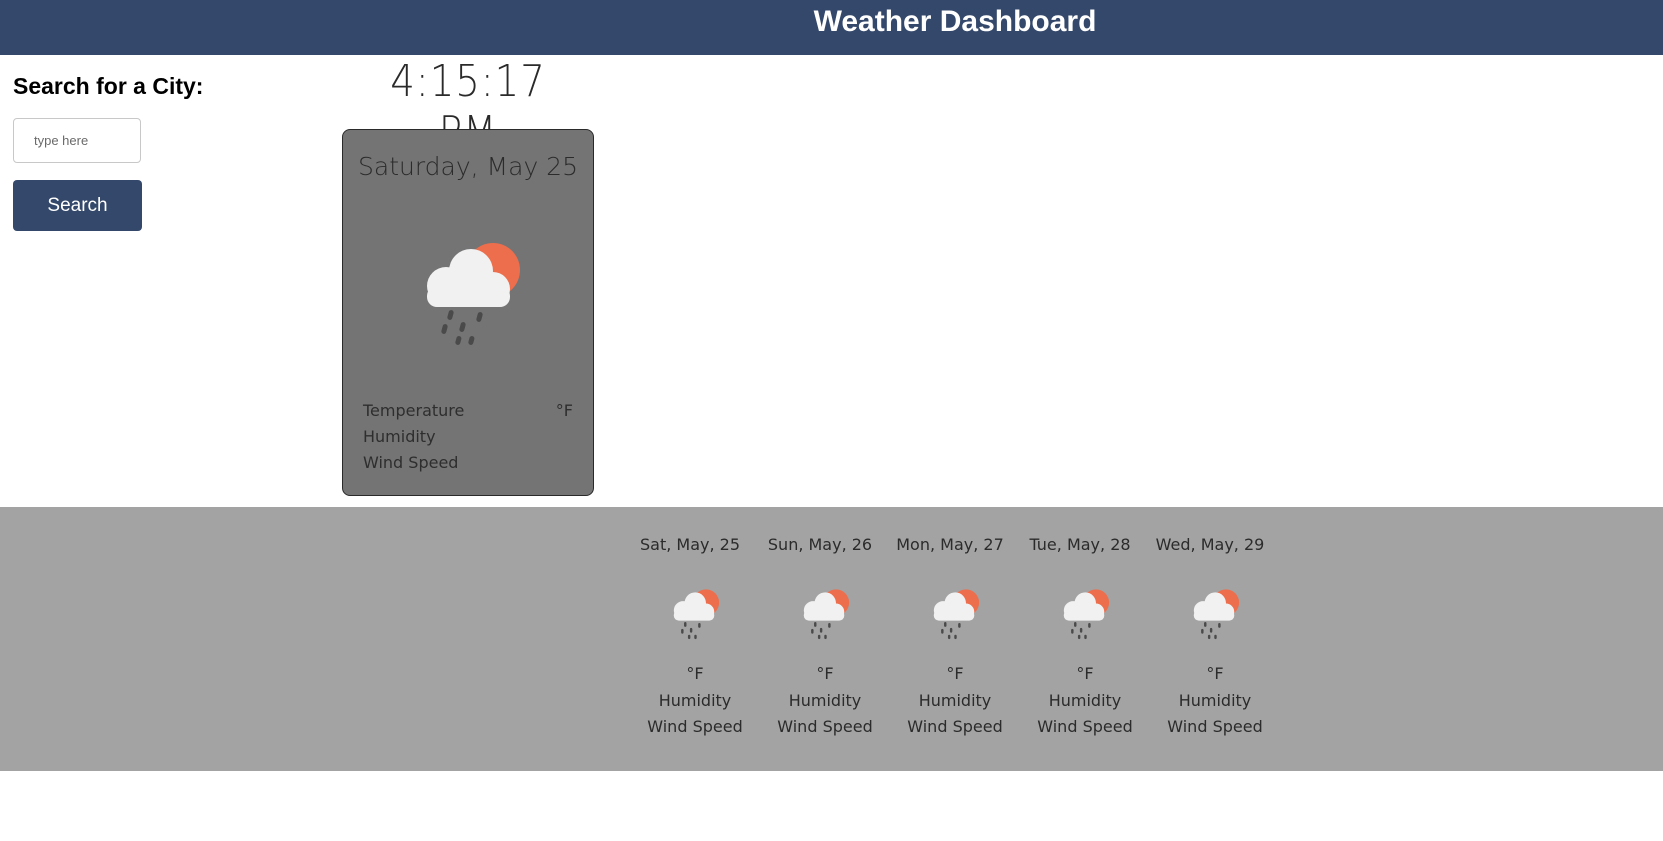 The image size is (1663, 841). Describe the element at coordinates (108, 86) in the screenshot. I see `search-heading: Search for a City:` at that location.